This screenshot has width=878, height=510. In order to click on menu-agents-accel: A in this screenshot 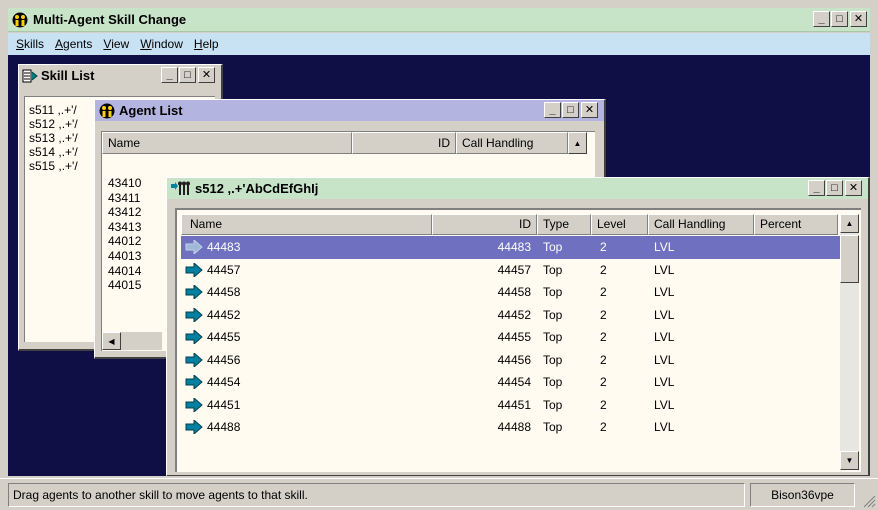, I will do `click(59, 44)`.